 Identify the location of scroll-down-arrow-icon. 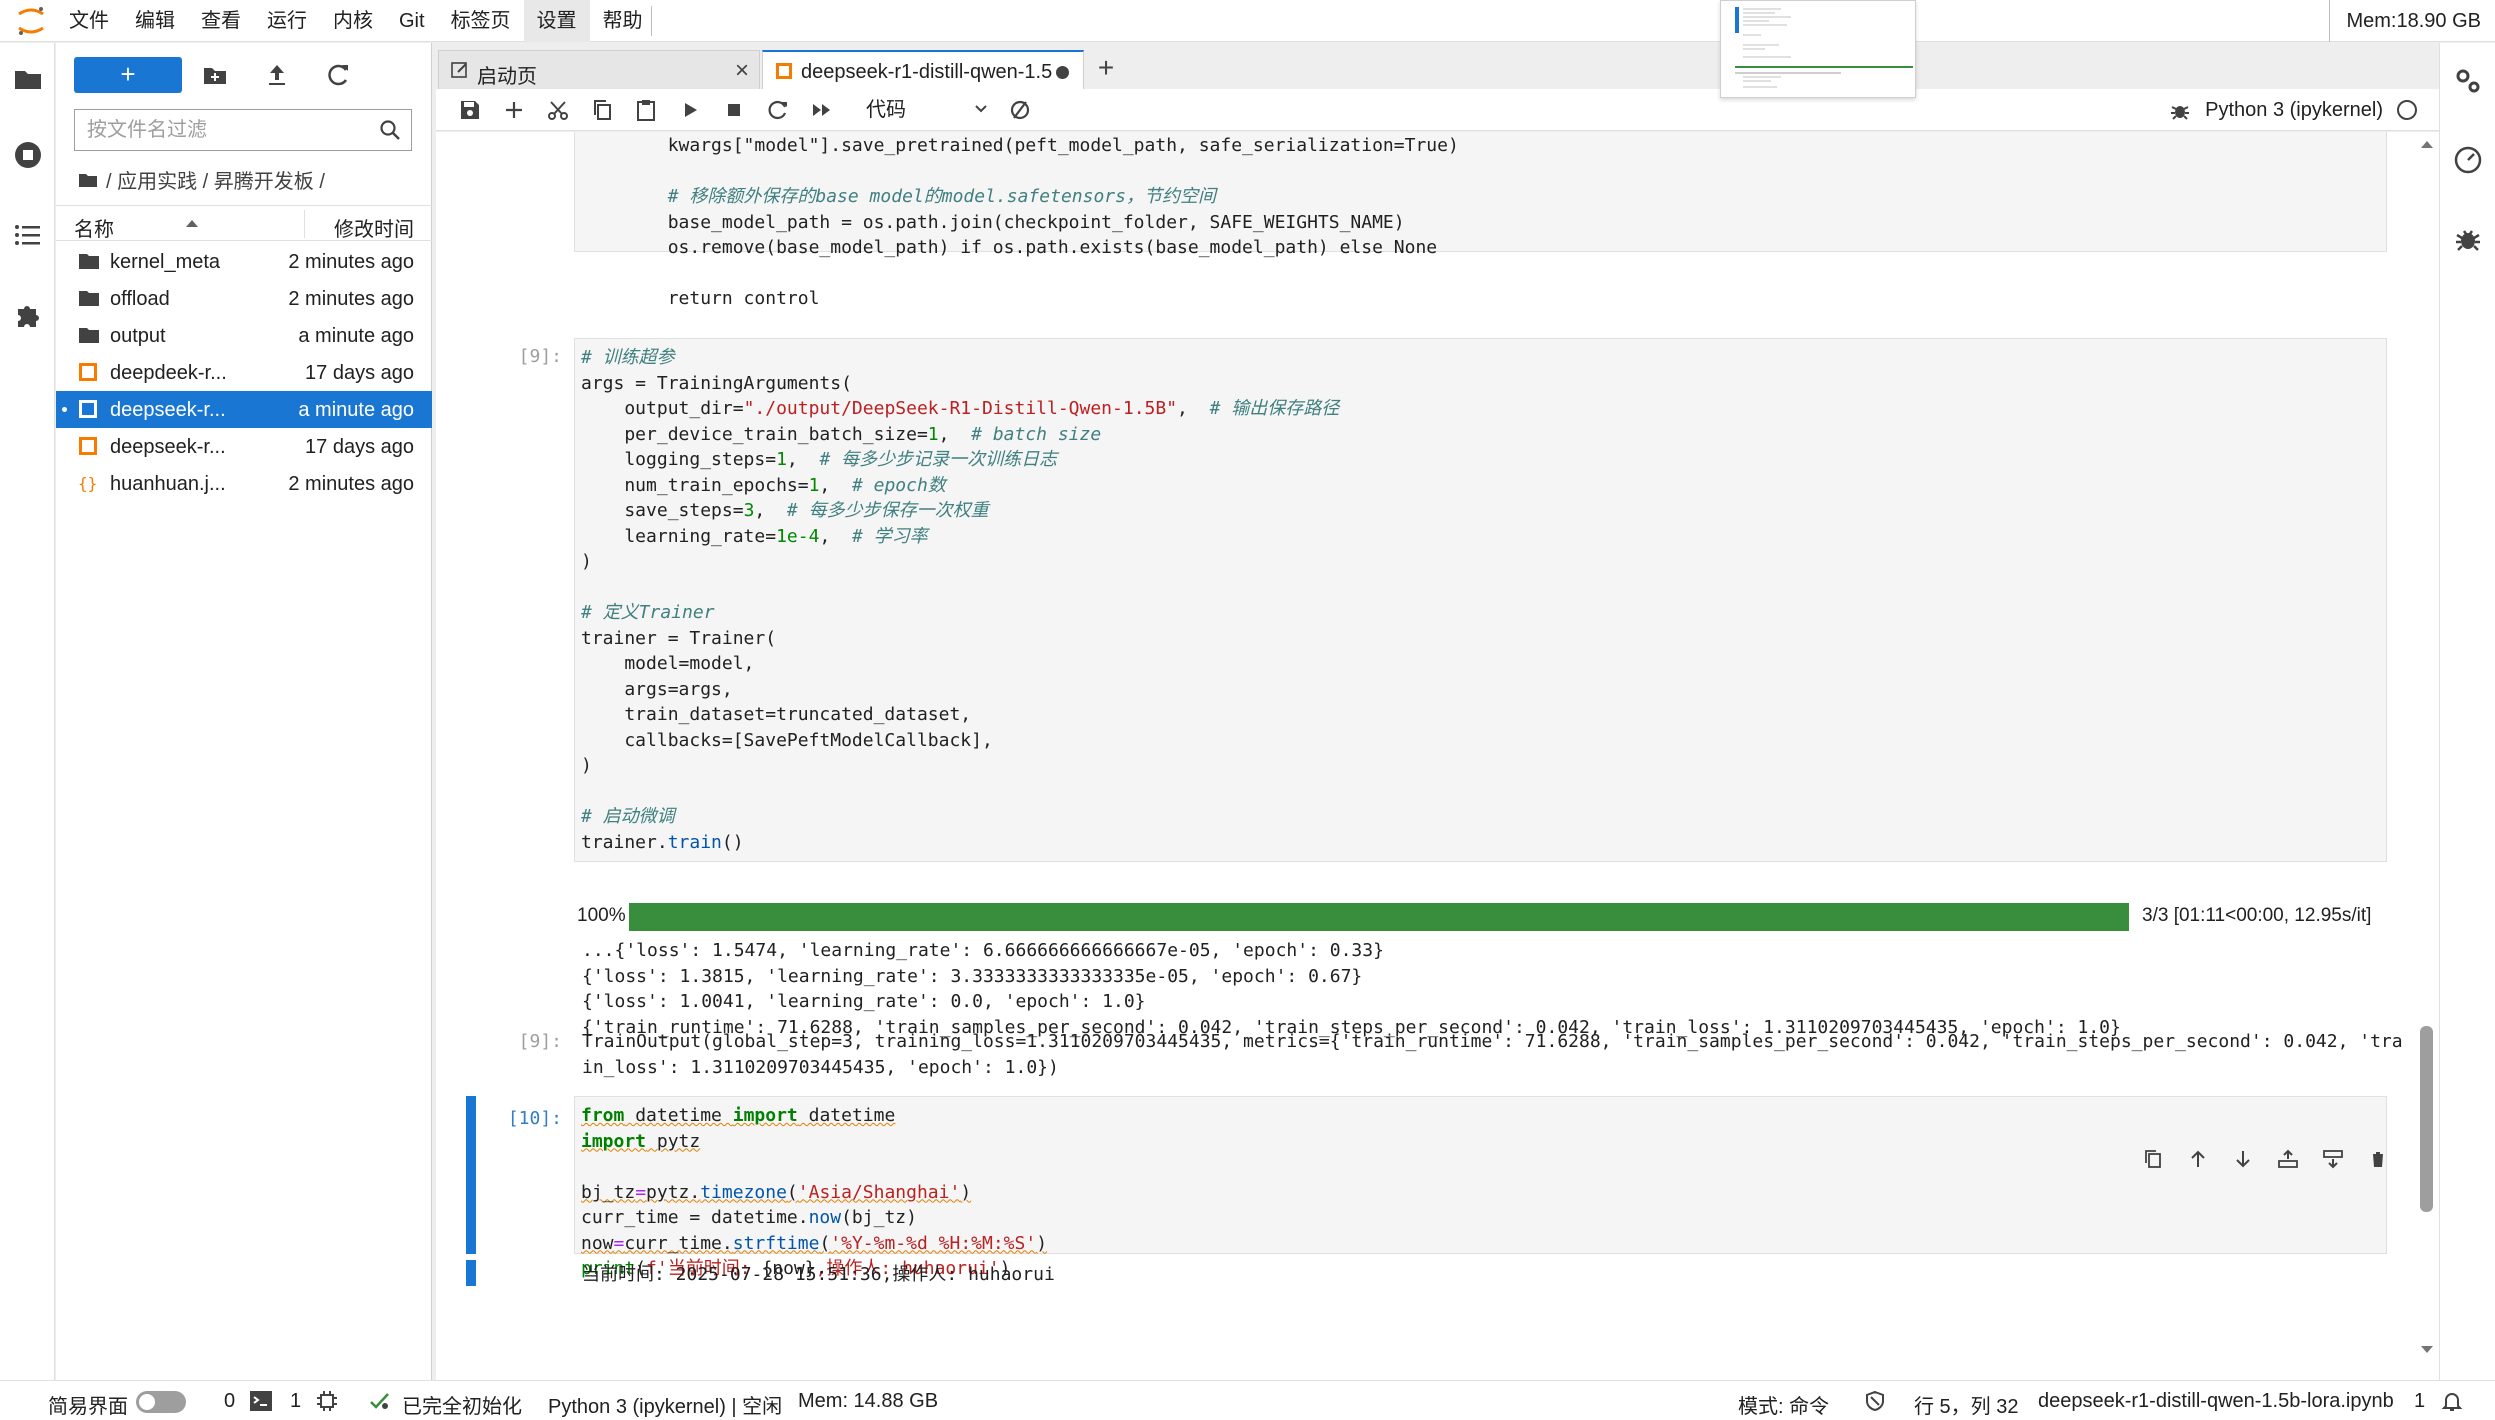
(2427, 1350).